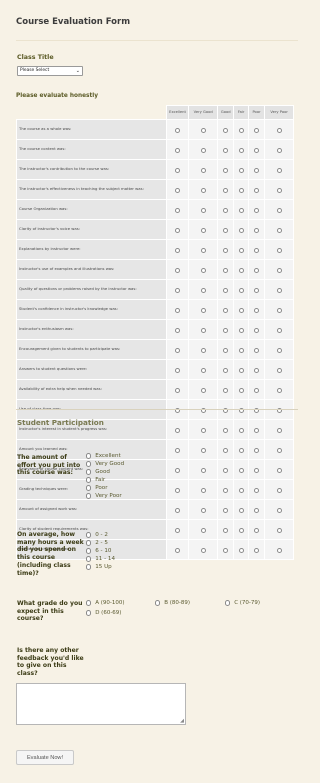  Describe the element at coordinates (105, 480) in the screenshot. I see `effort-option: Fair` at that location.